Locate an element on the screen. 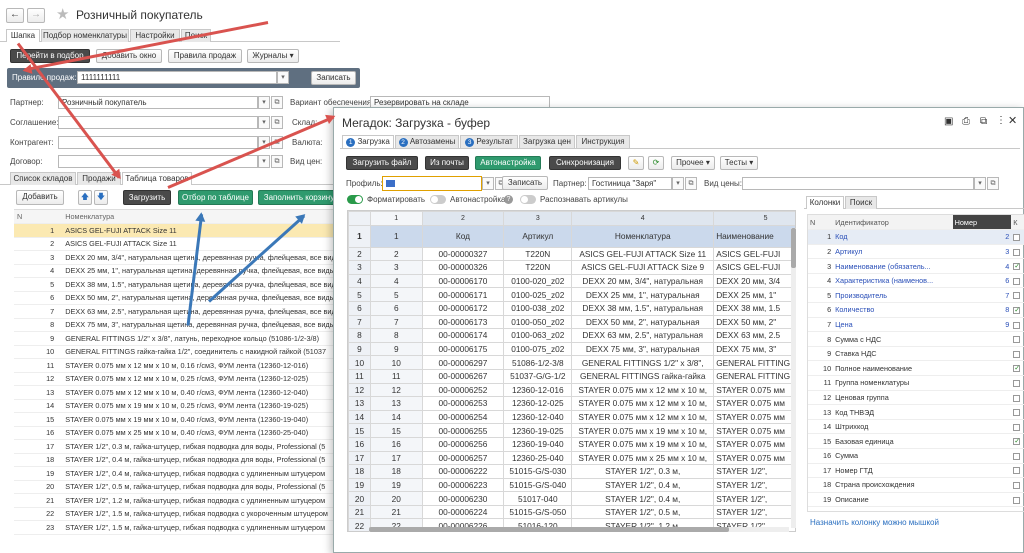 Image resolution: width=1024 pixels, height=553 pixels. grid-cell: 7 is located at coordinates (396, 322).